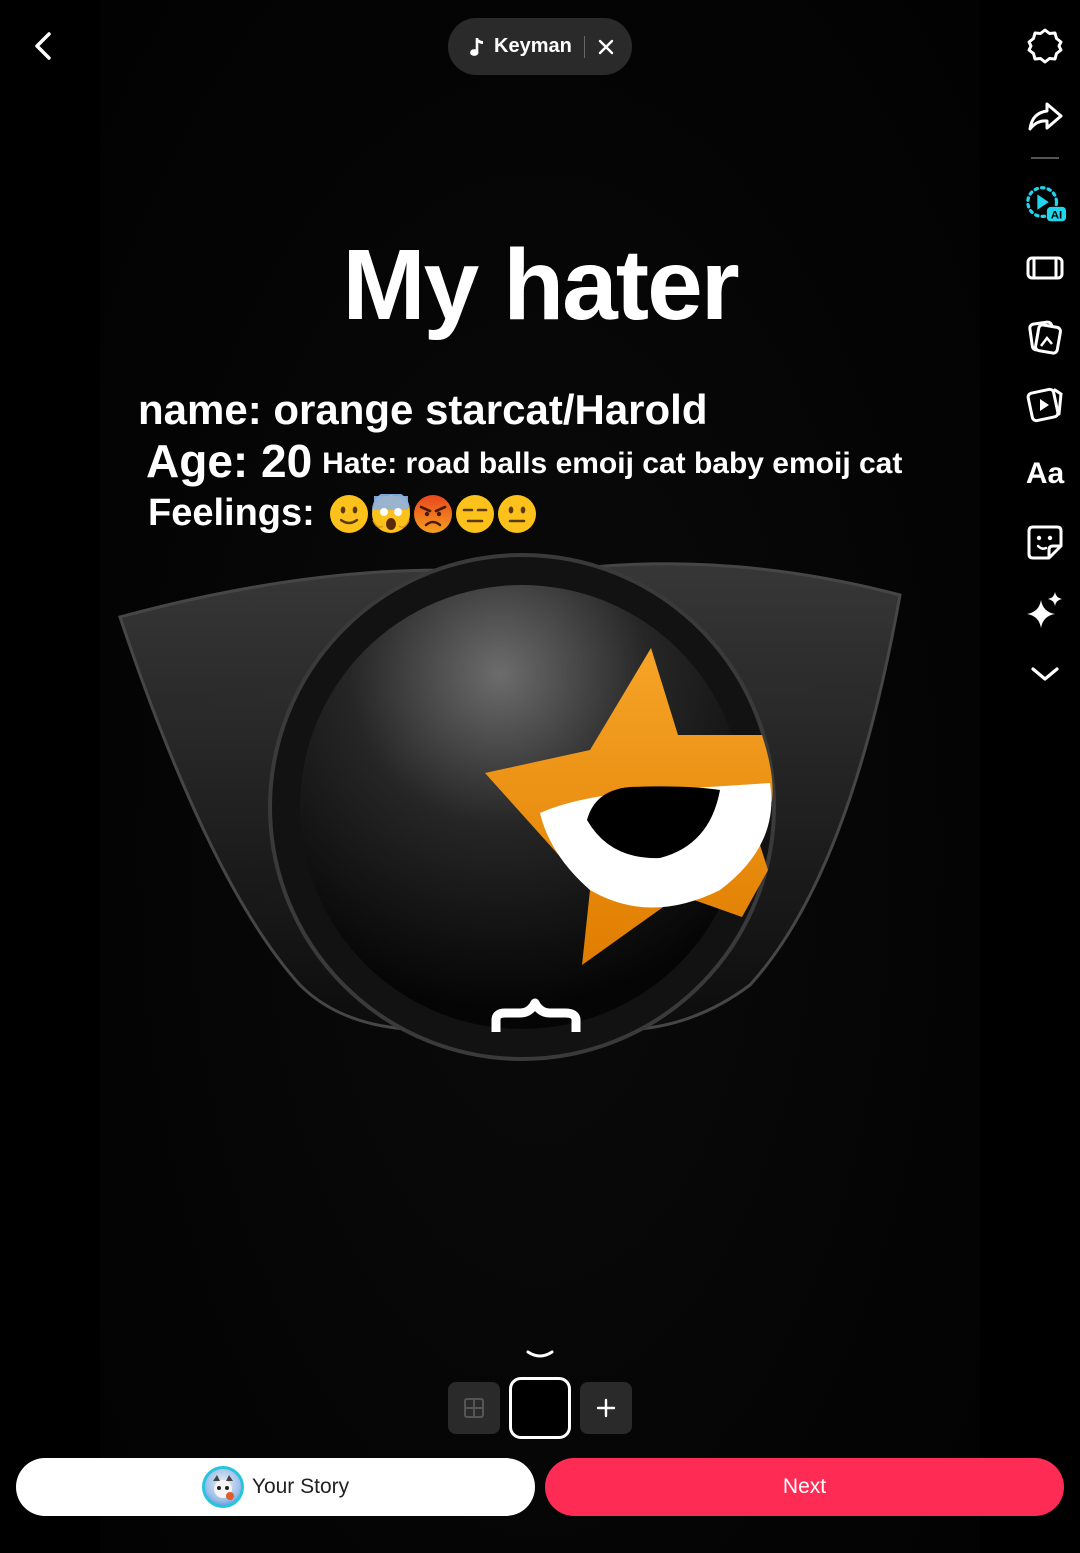 The image size is (1080, 1553). Describe the element at coordinates (476, 46) in the screenshot. I see `music-note-icon` at that location.